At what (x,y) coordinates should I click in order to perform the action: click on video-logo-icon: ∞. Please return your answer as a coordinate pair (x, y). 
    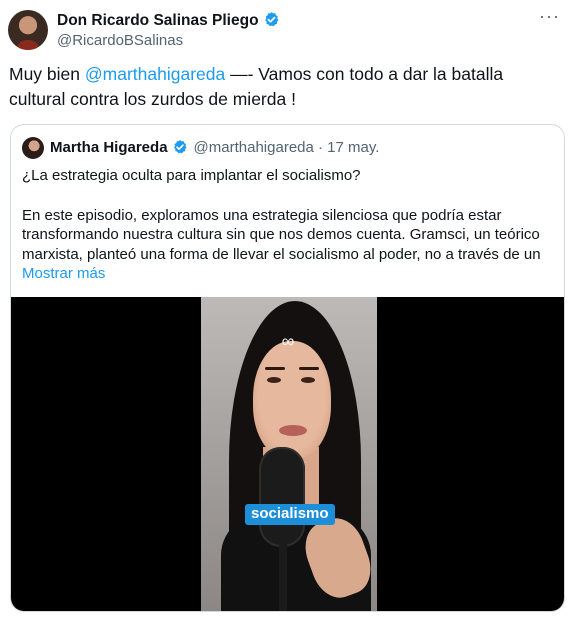
    Looking at the image, I should click on (288, 341).